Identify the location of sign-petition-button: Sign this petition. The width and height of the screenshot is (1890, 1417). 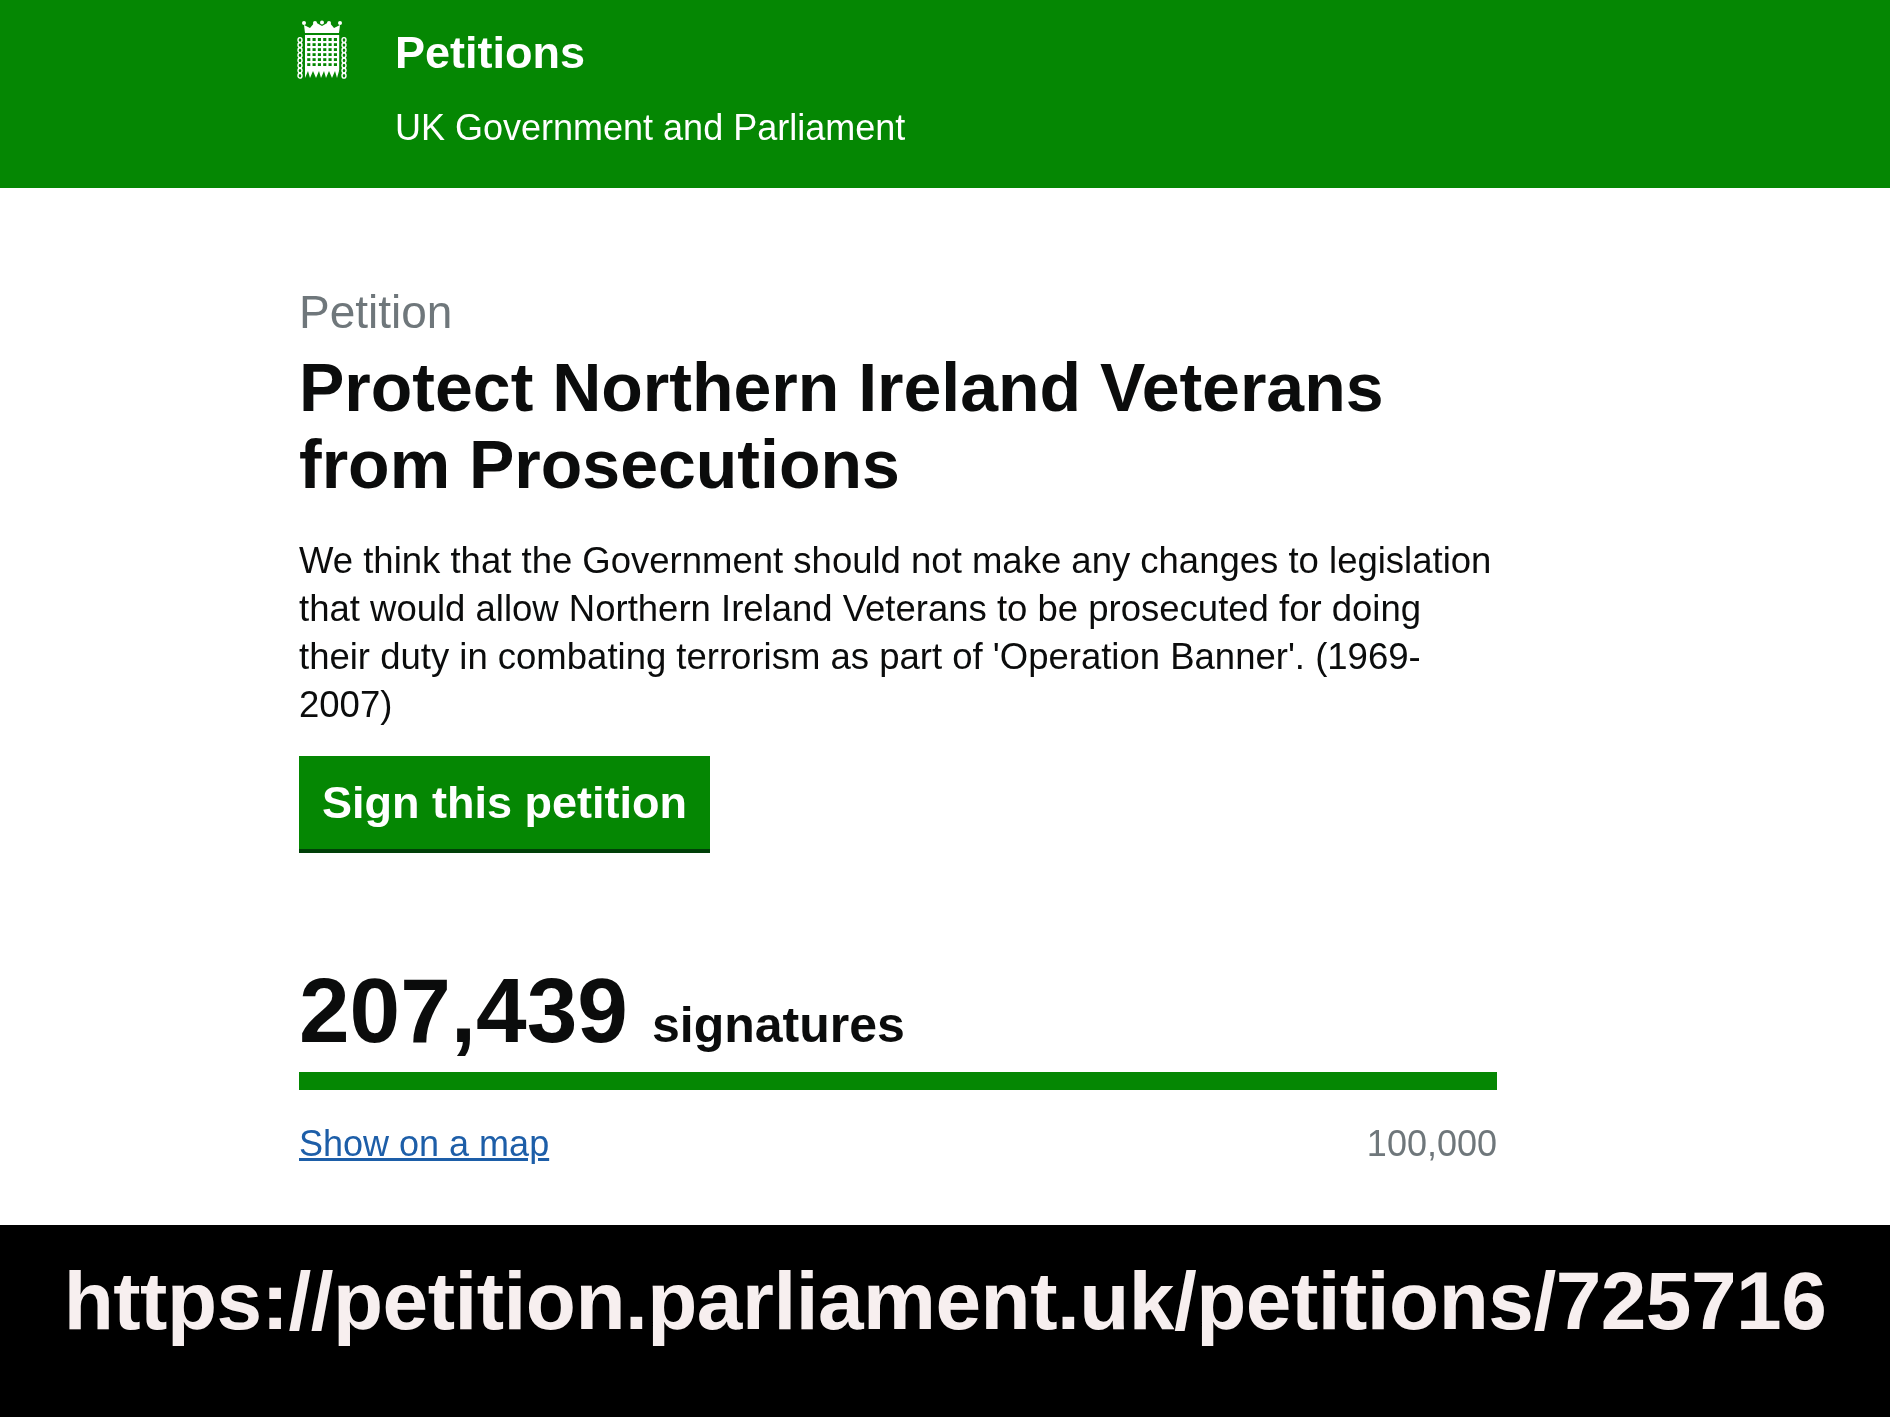
(504, 804).